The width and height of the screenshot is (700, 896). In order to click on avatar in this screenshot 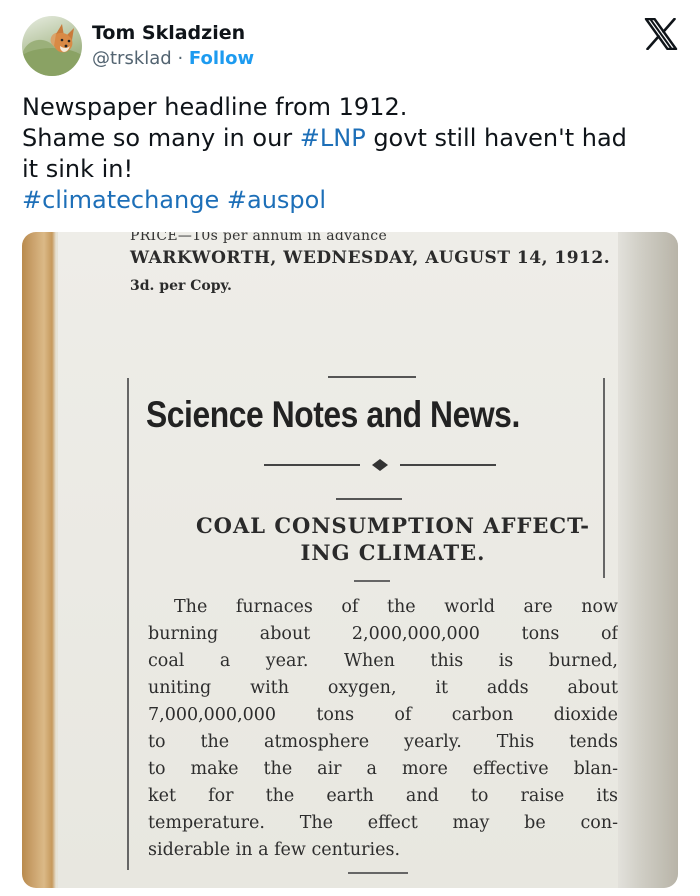, I will do `click(52, 46)`.